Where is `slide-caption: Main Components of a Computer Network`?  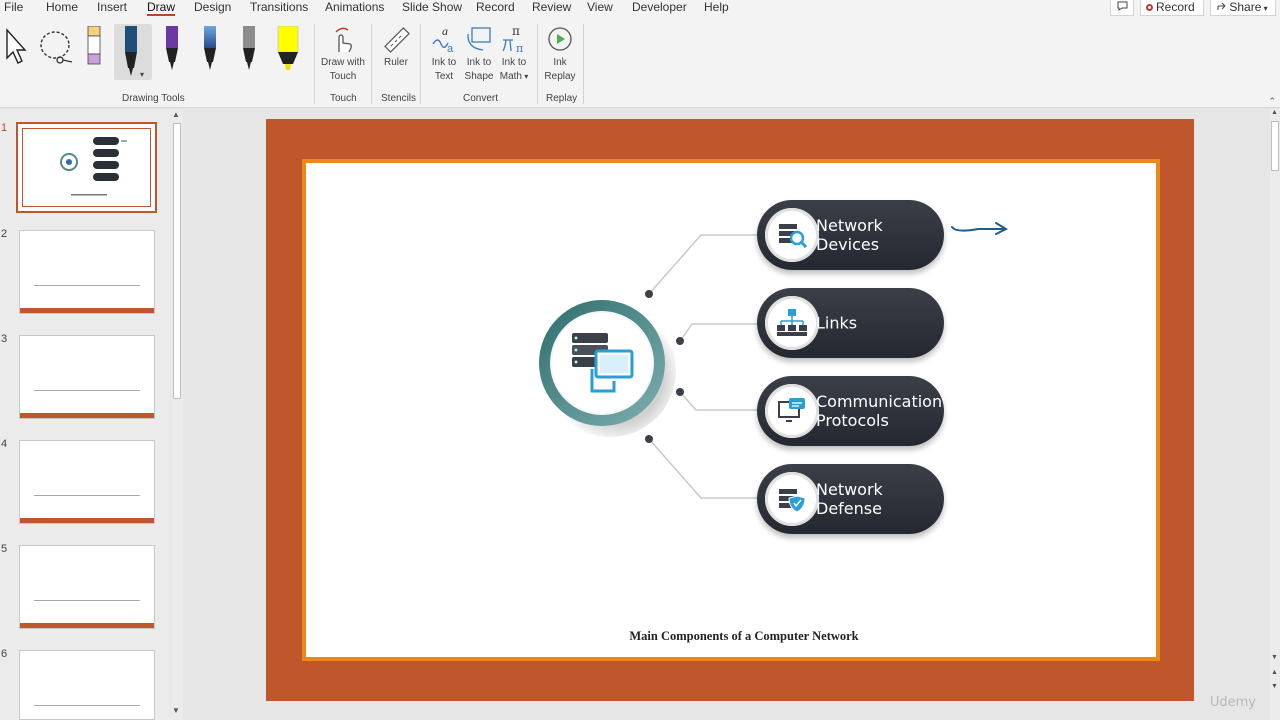
slide-caption: Main Components of a Computer Network is located at coordinates (744, 636).